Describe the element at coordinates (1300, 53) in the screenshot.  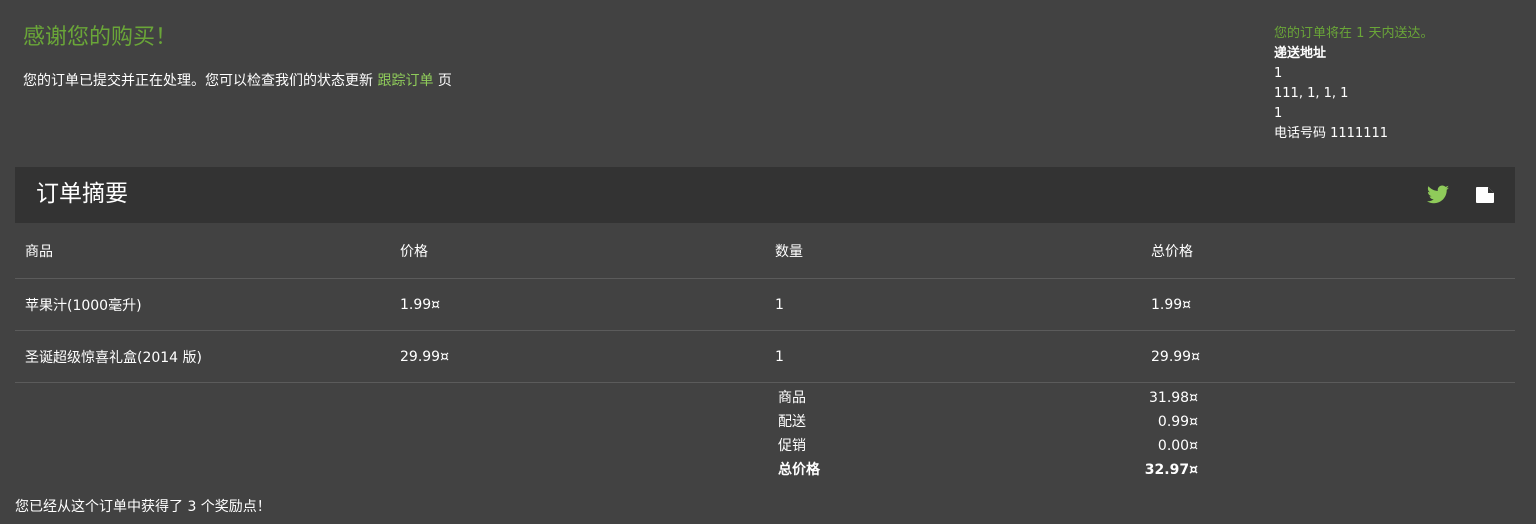
I see `delivery-address-title: 递送地址` at that location.